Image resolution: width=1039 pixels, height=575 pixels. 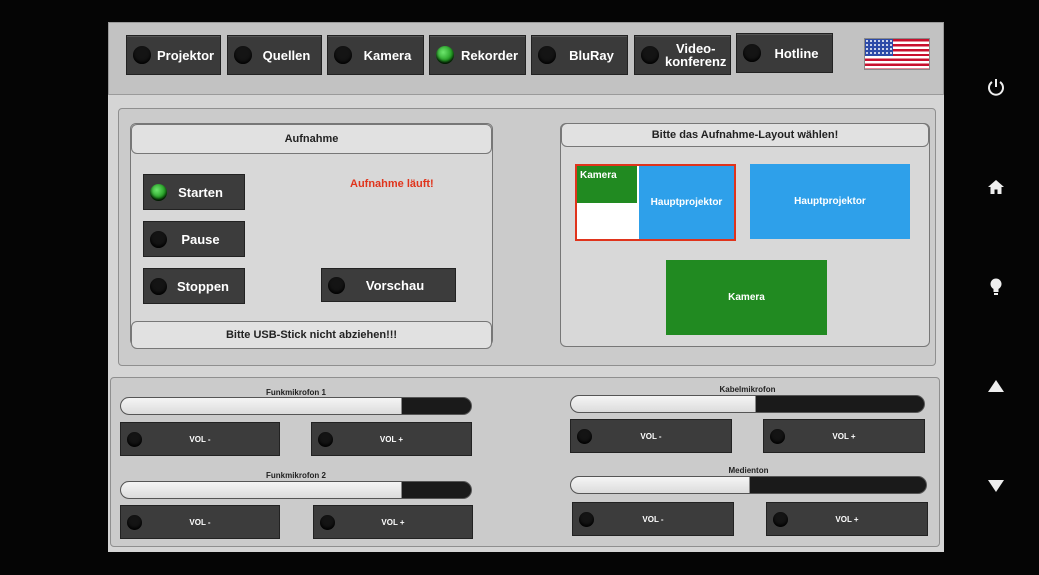 I want to click on funkmikrofon1-vol-plus: VOL +, so click(x=391, y=439).